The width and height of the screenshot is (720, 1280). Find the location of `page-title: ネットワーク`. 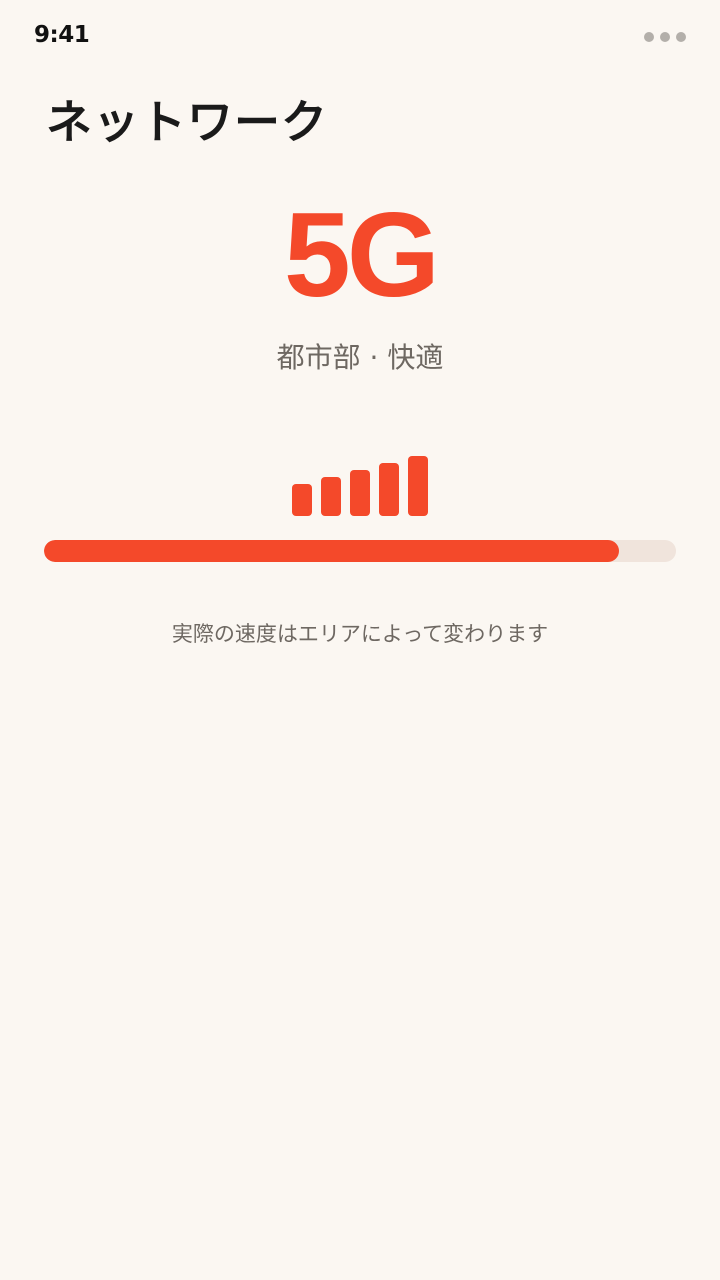

page-title: ネットワーク is located at coordinates (187, 122).